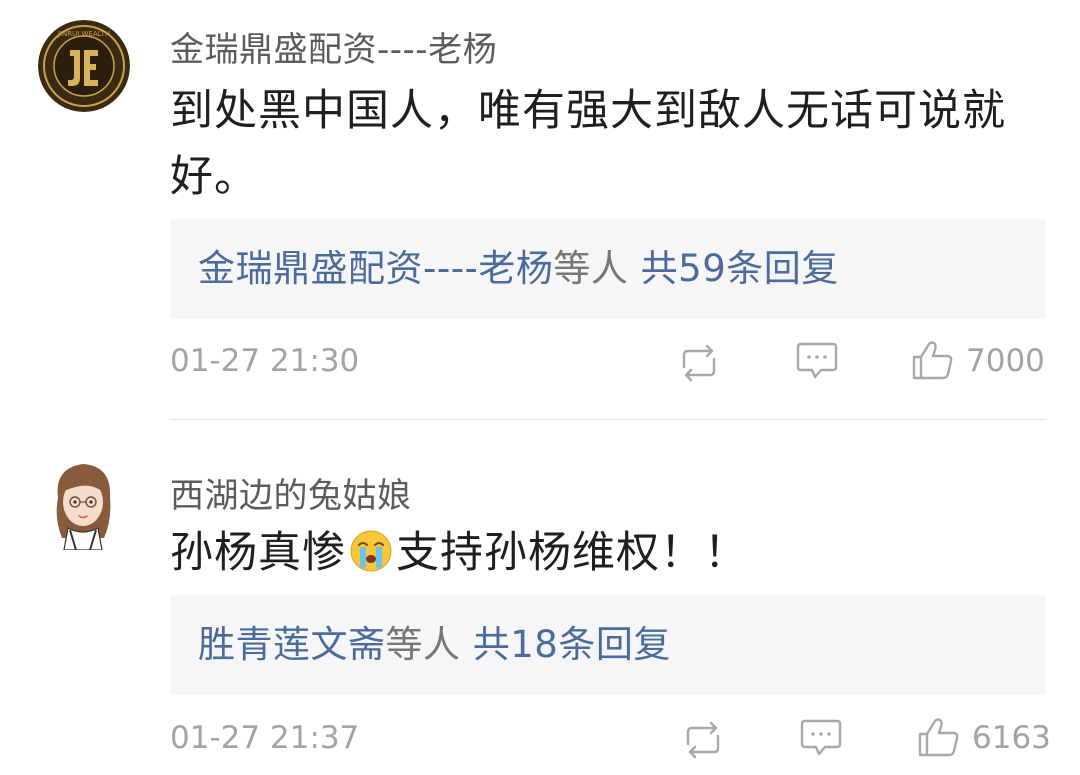 This screenshot has height=775, width=1080. I want to click on reply-user-link: 胜青莲文斋, so click(292, 644).